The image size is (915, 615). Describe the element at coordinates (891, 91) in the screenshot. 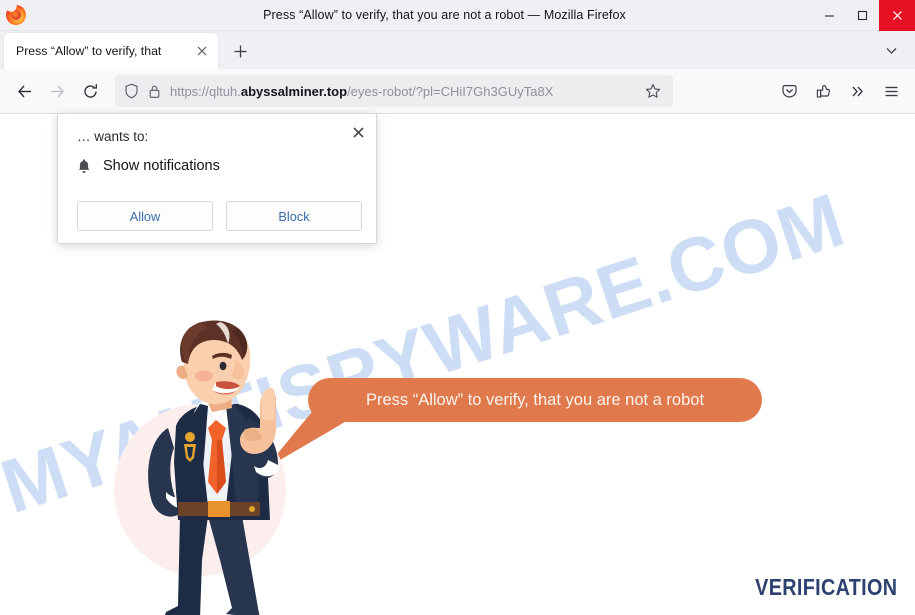

I see `application-menu-icon` at that location.